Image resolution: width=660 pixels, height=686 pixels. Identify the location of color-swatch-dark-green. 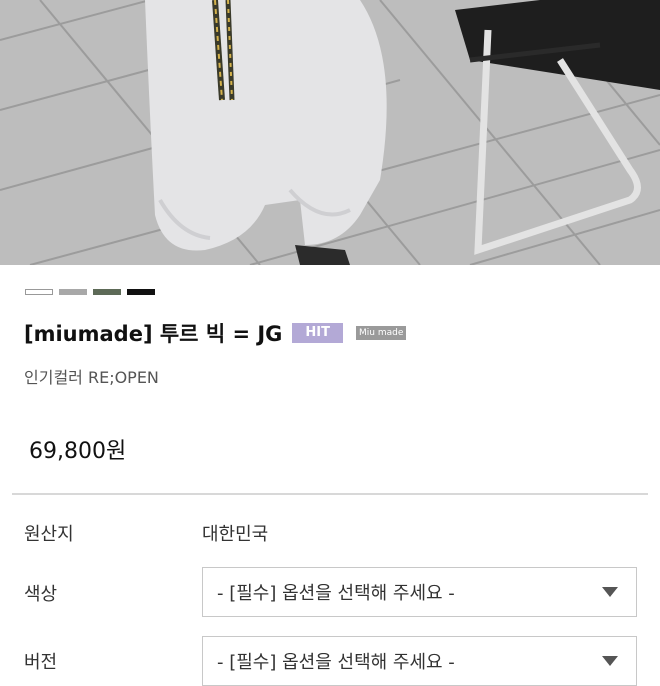
(107, 292).